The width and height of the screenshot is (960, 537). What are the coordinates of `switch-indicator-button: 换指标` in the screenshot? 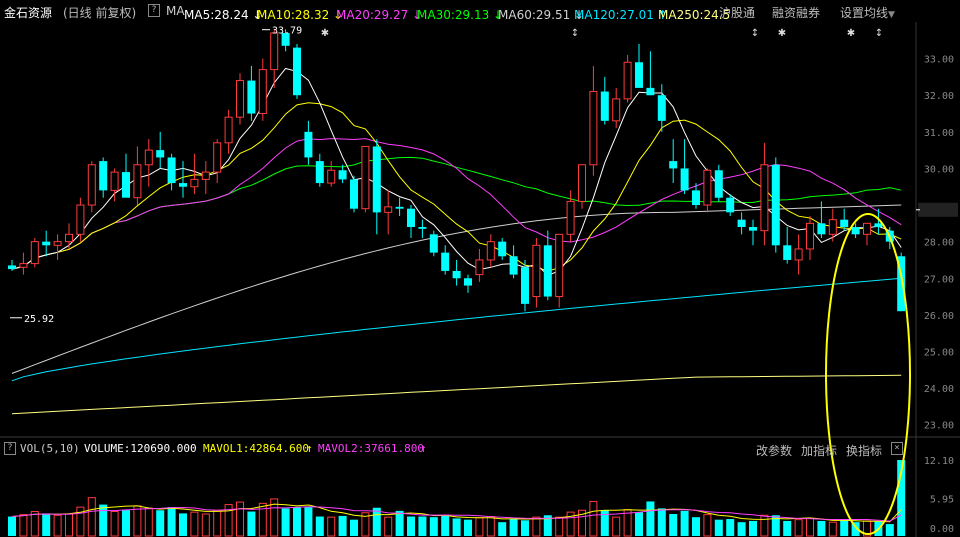 It's located at (864, 450).